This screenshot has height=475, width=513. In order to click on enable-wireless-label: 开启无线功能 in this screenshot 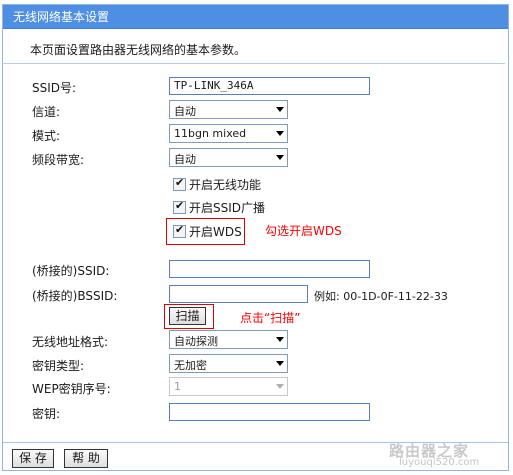, I will do `click(225, 185)`.